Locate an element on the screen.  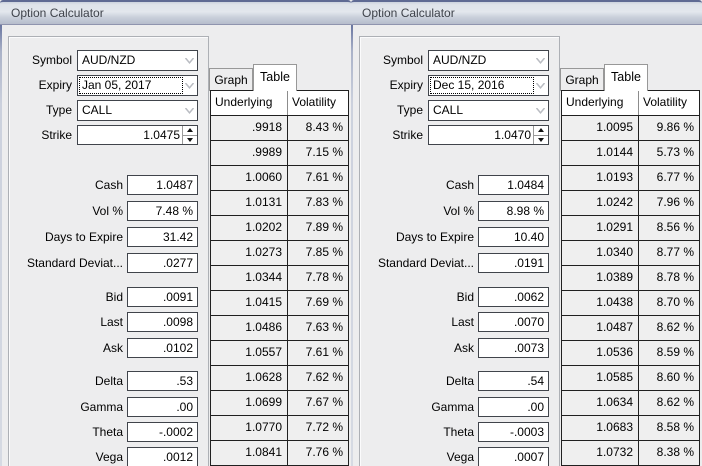
table-row: 1.0242 7.96 % is located at coordinates (630, 203).